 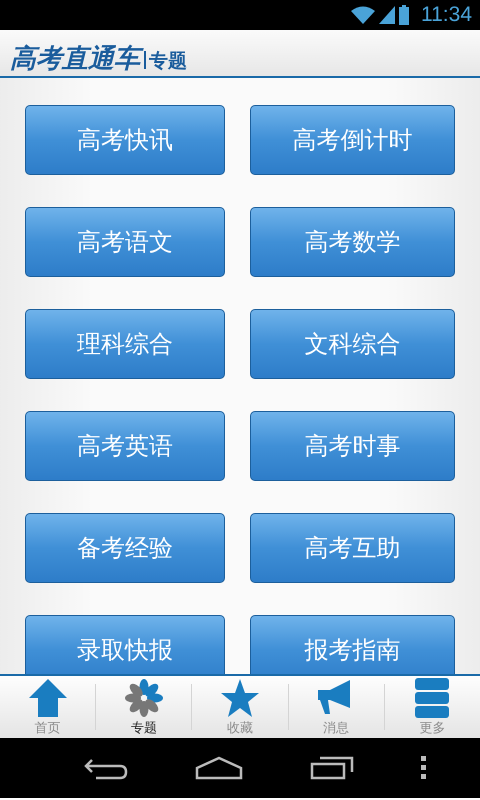 I want to click on star-icon, so click(x=240, y=698).